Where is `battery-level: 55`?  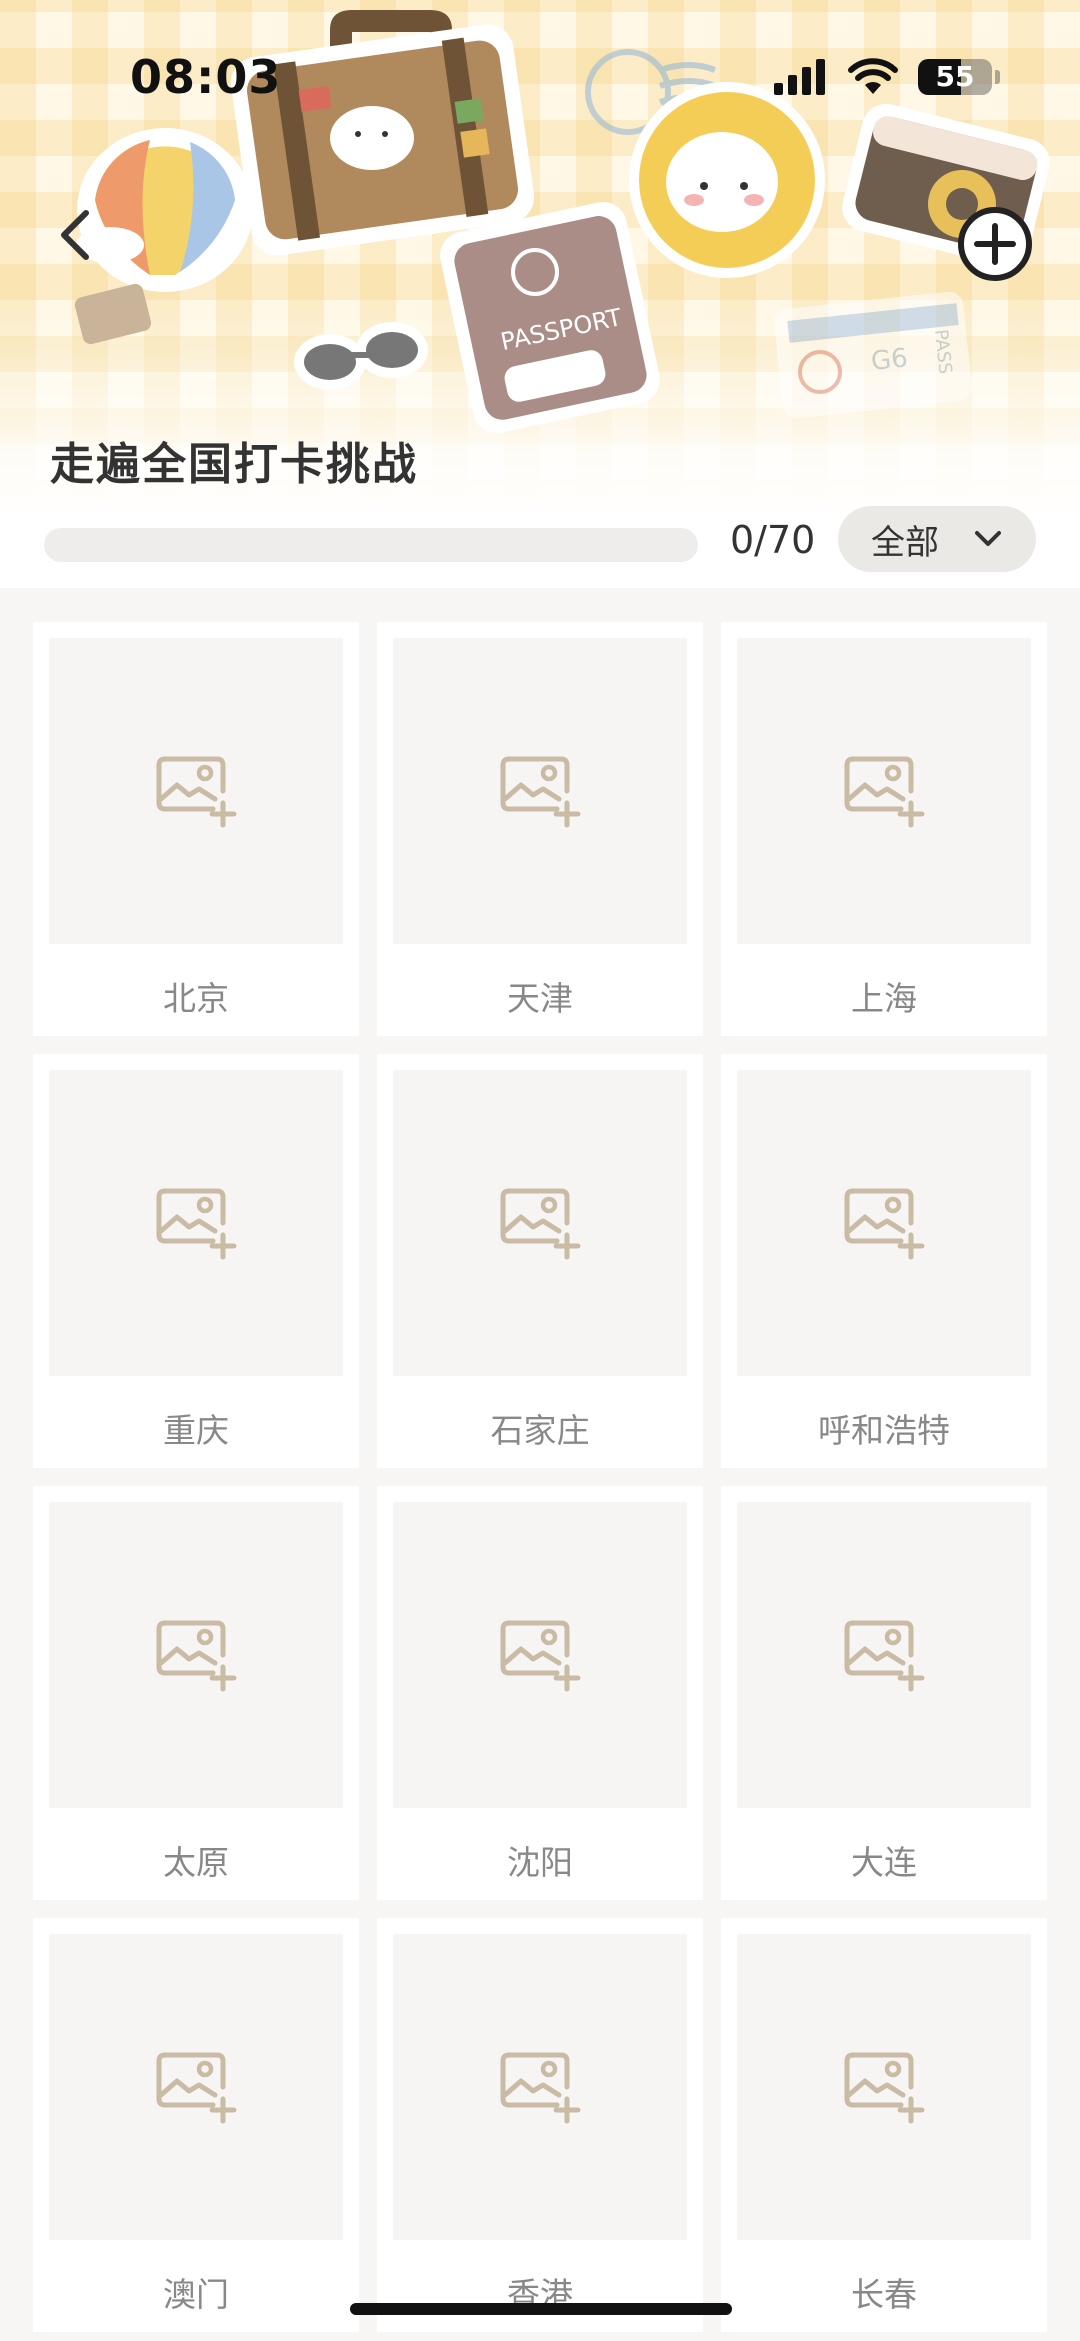 battery-level: 55 is located at coordinates (955, 76).